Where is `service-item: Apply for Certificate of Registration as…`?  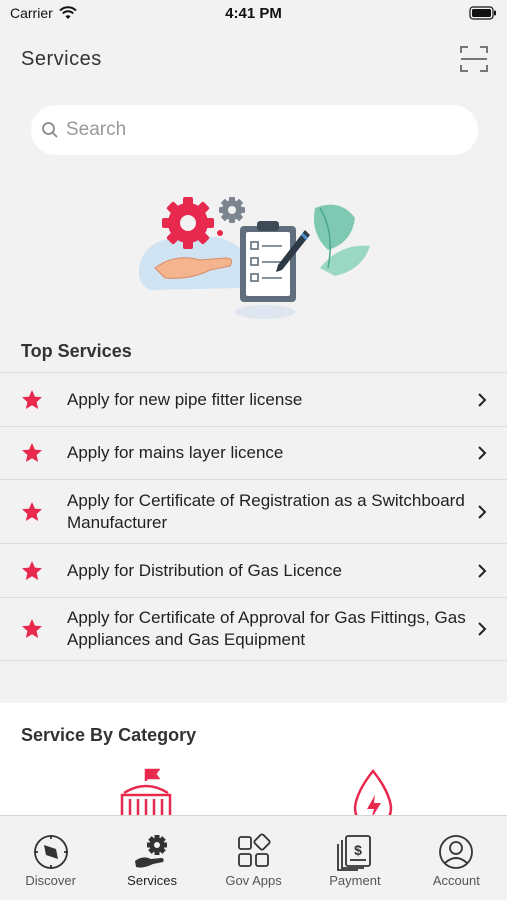
service-item: Apply for Certificate of Registration as… is located at coordinates (253, 512).